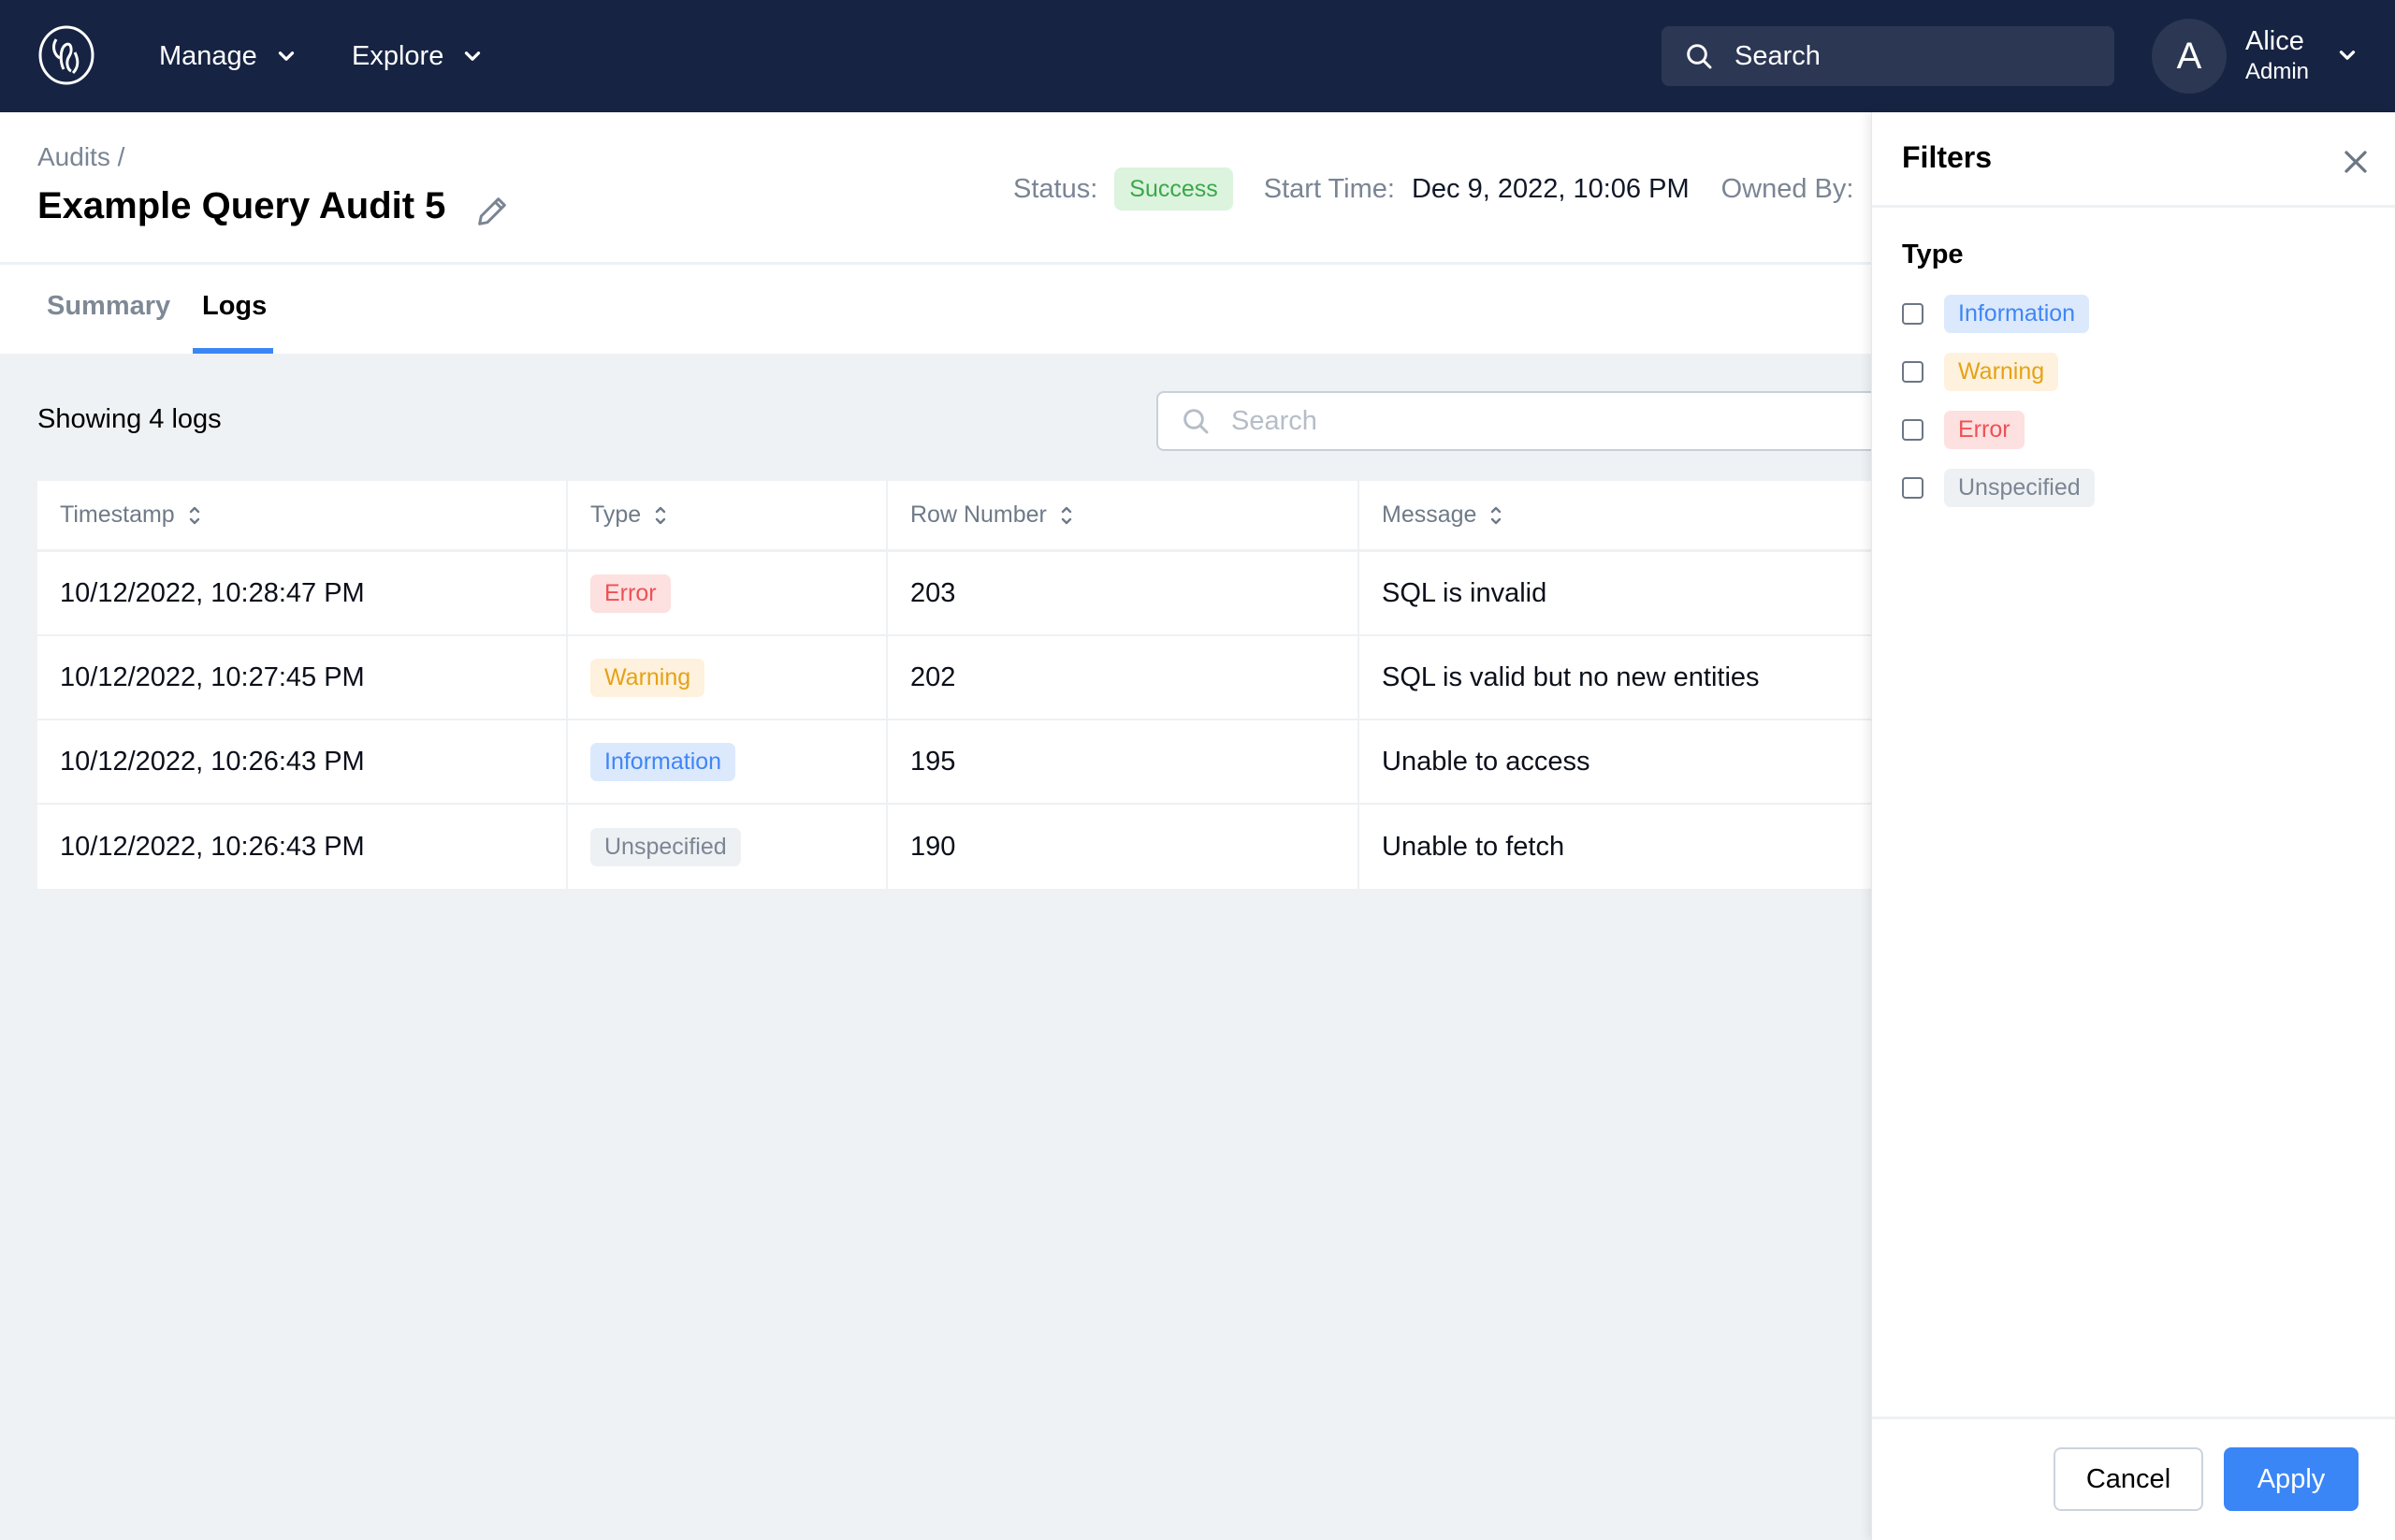  What do you see at coordinates (2356, 162) in the screenshot?
I see `close-icon` at bounding box center [2356, 162].